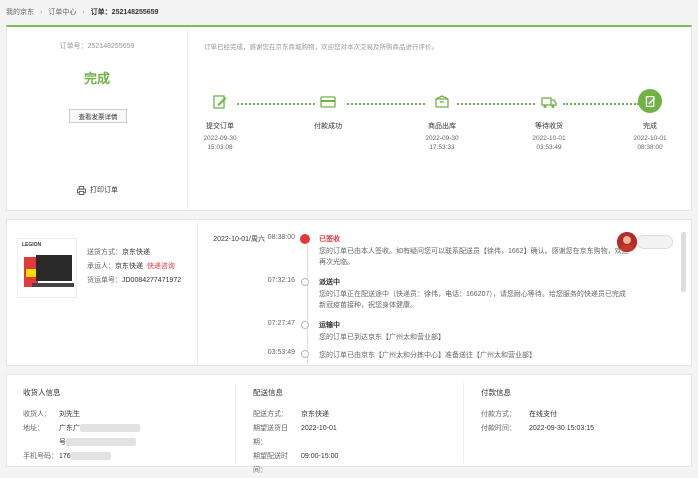  I want to click on tracking-time: 03:53:49, so click(281, 352).